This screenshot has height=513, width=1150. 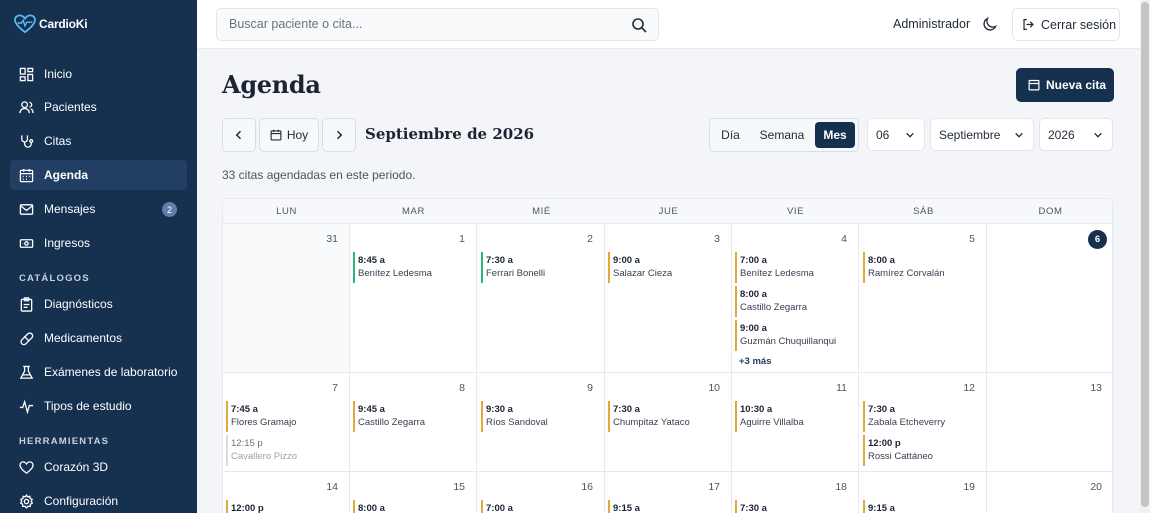 What do you see at coordinates (1049, 298) in the screenshot?
I see `calendar-day-cell: 6` at bounding box center [1049, 298].